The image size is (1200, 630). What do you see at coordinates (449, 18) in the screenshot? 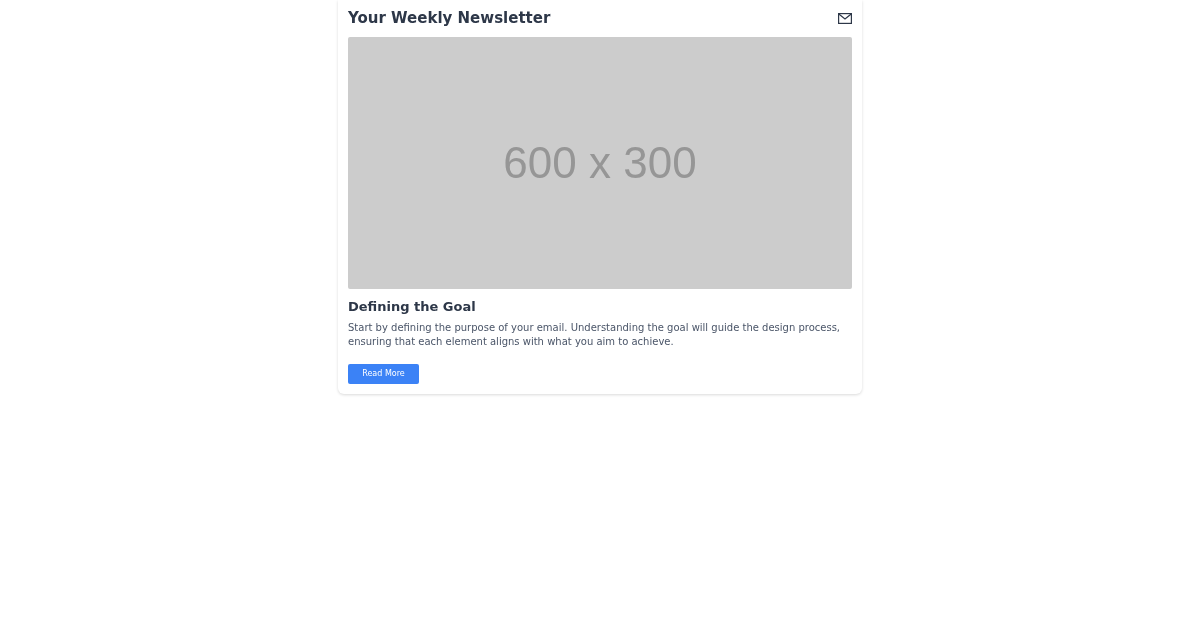
I see `newsletter-title: Your Weekly Newsletter` at bounding box center [449, 18].